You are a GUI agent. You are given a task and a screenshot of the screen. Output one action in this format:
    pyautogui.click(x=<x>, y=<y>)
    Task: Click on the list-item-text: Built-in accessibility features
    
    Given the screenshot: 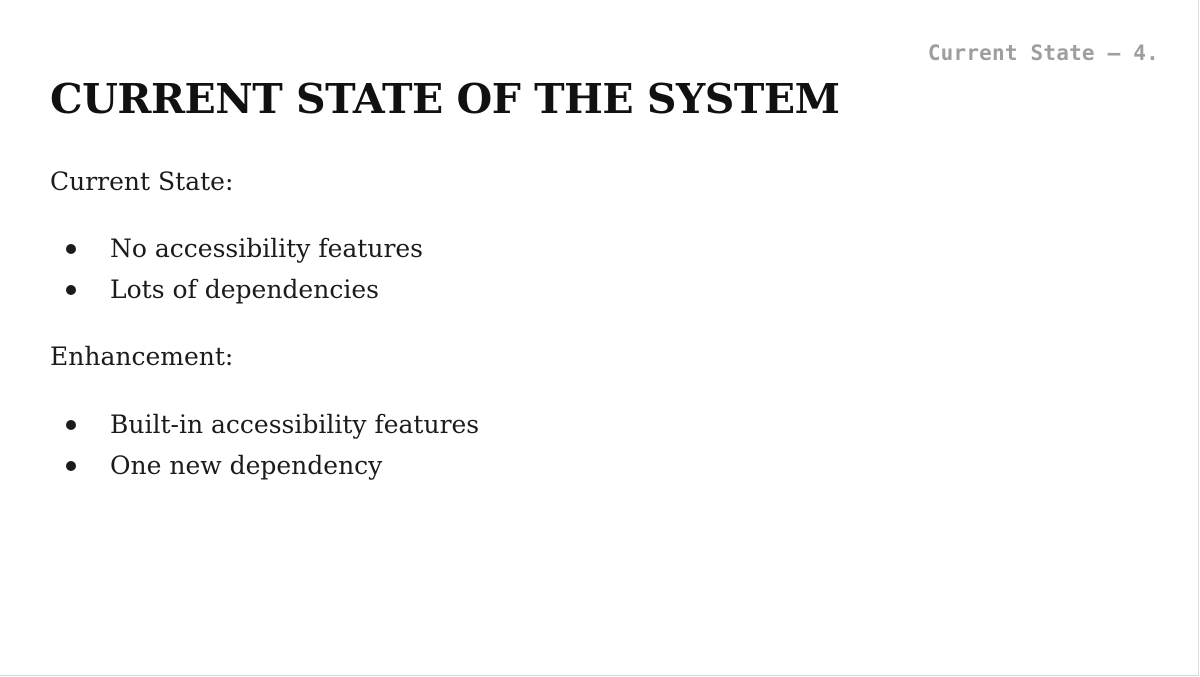 What is the action you would take?
    pyautogui.click(x=295, y=424)
    